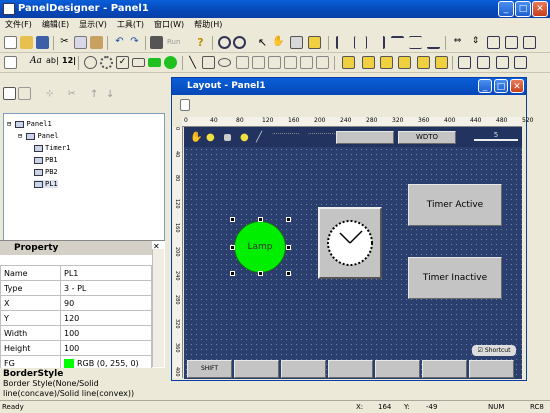 The width and height of the screenshot is (550, 413). Describe the element at coordinates (415, 42) in the screenshot. I see `align-middle-icon` at that location.